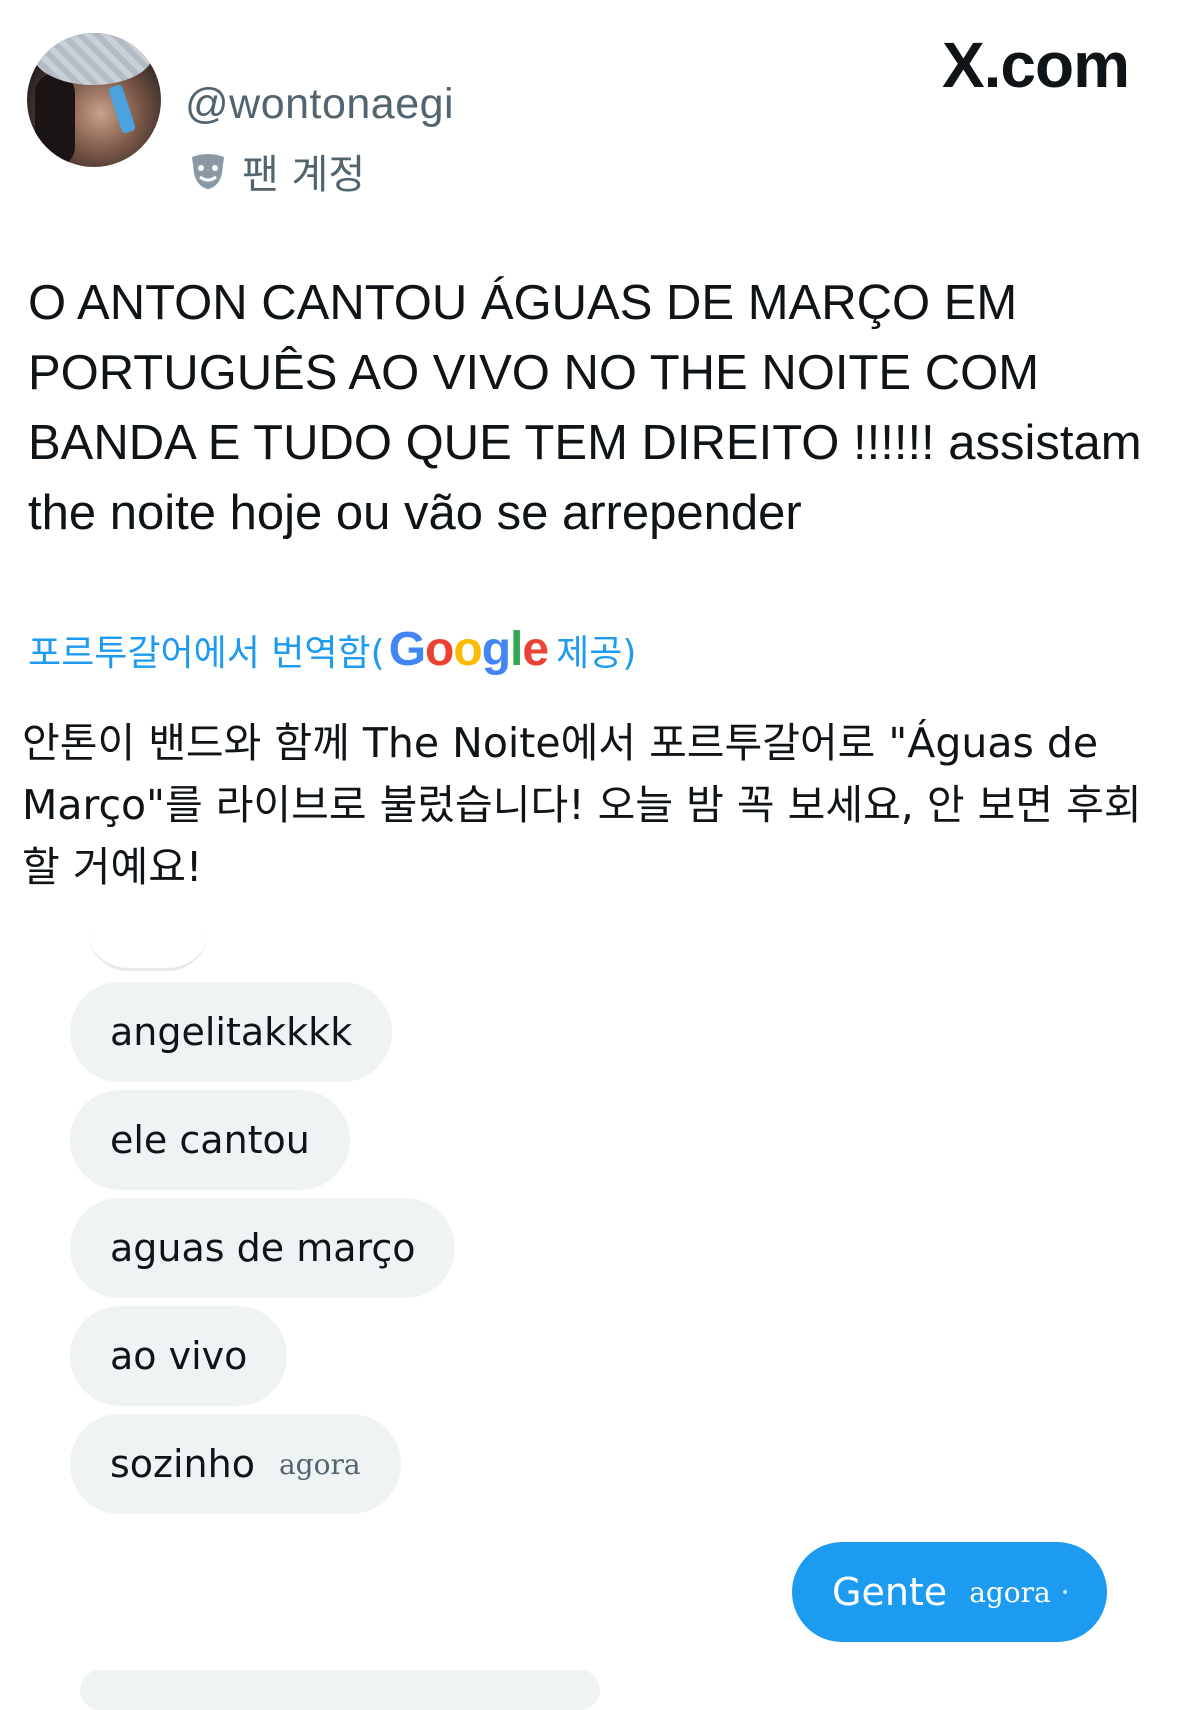  Describe the element at coordinates (890, 1592) in the screenshot. I see `message-text: Gente` at that location.